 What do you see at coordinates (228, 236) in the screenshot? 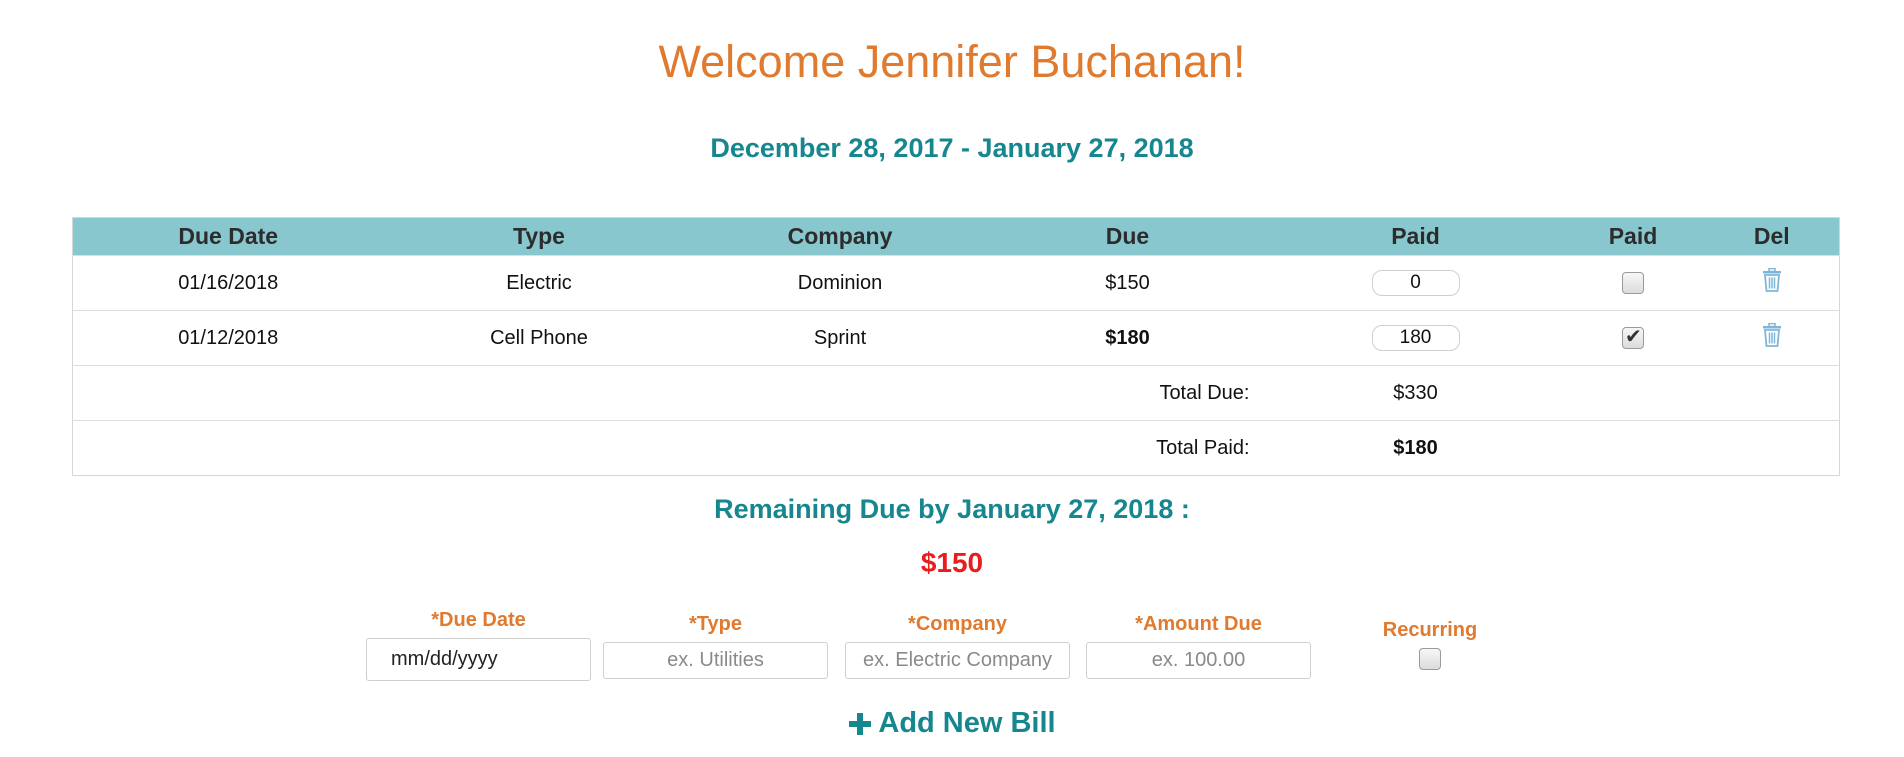
I see `col-header-due-date: Due Date` at bounding box center [228, 236].